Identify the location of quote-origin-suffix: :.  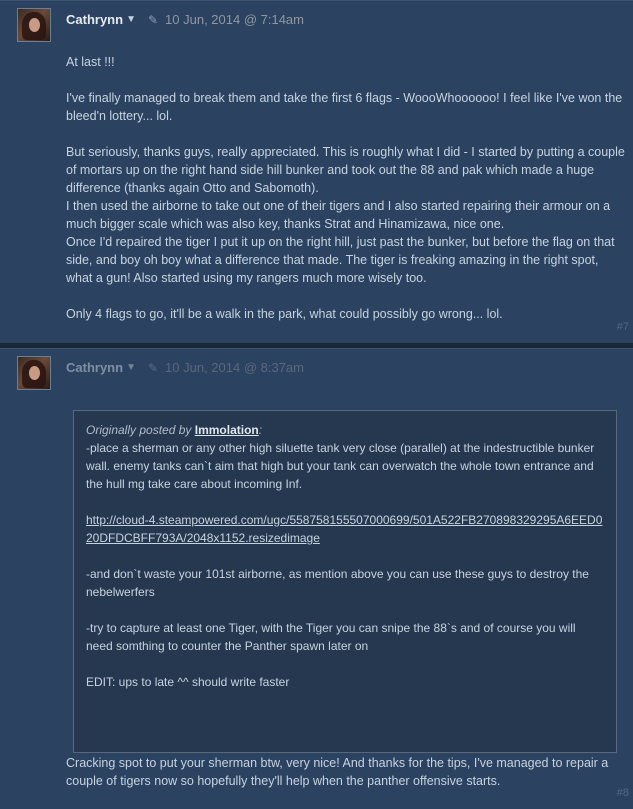
(260, 430).